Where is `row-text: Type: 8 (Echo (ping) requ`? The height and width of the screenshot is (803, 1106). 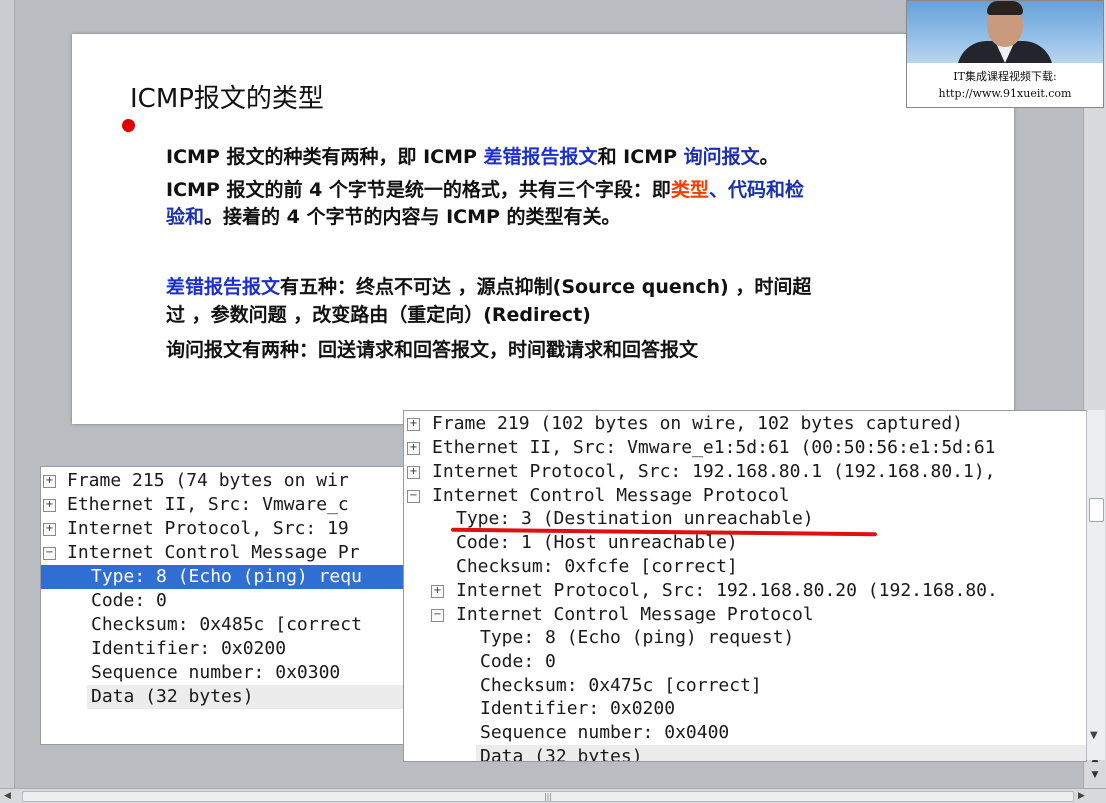 row-text: Type: 8 (Echo (ping) requ is located at coordinates (226, 576).